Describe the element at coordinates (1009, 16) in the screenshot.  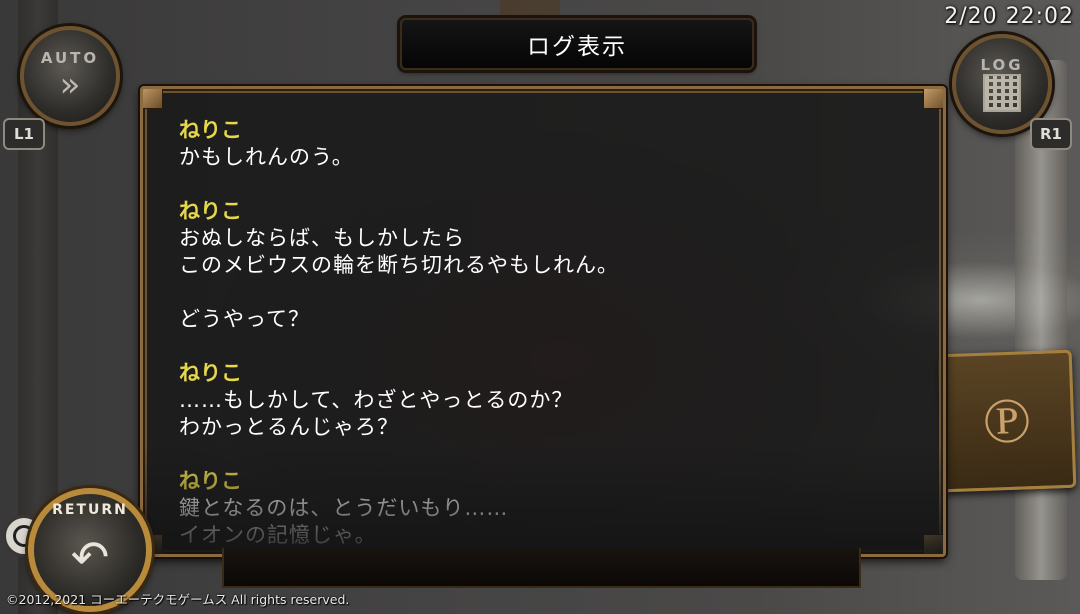
I see `system-clock: 2/20 22:02` at that location.